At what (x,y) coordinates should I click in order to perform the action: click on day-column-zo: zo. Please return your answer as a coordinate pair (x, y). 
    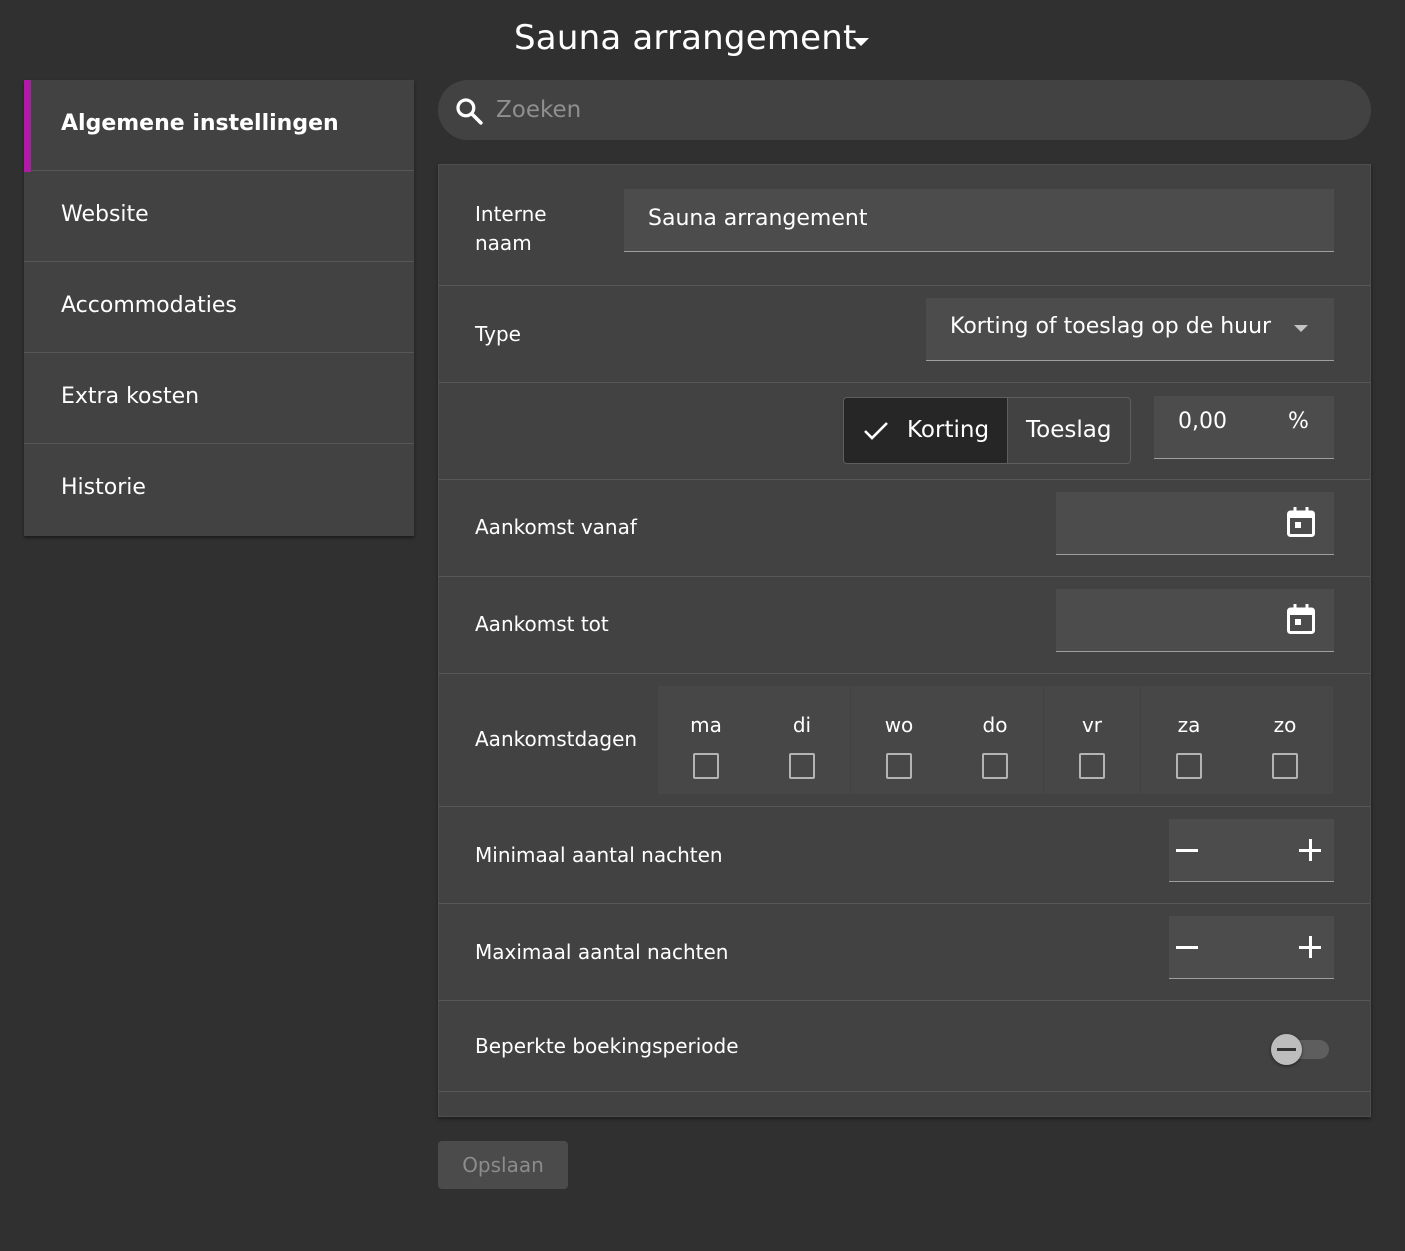
    Looking at the image, I should click on (1285, 740).